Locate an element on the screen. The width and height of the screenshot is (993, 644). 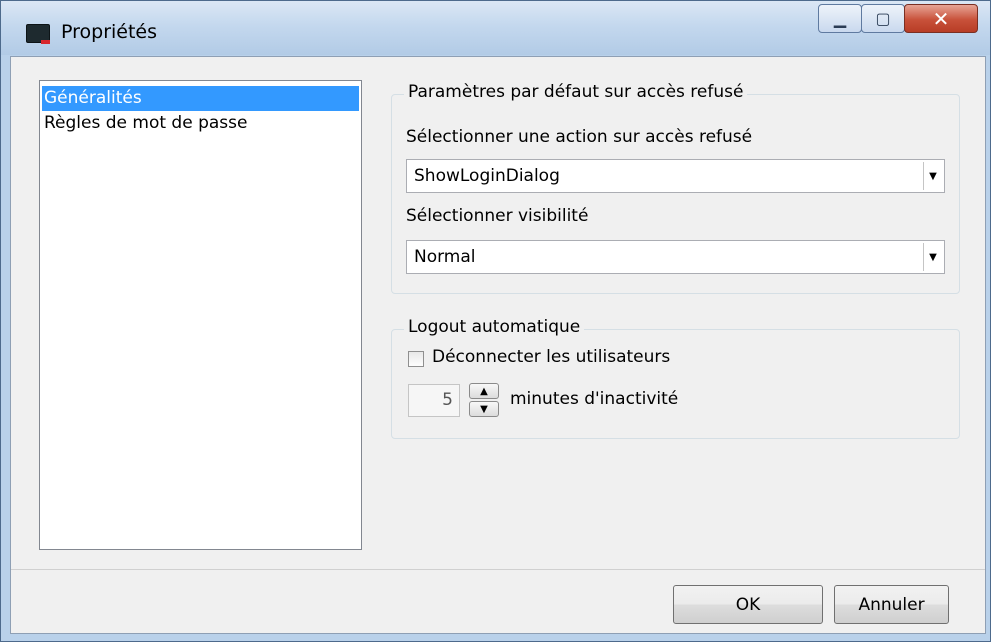
minutes-spin-down-button: ▼ is located at coordinates (484, 409).